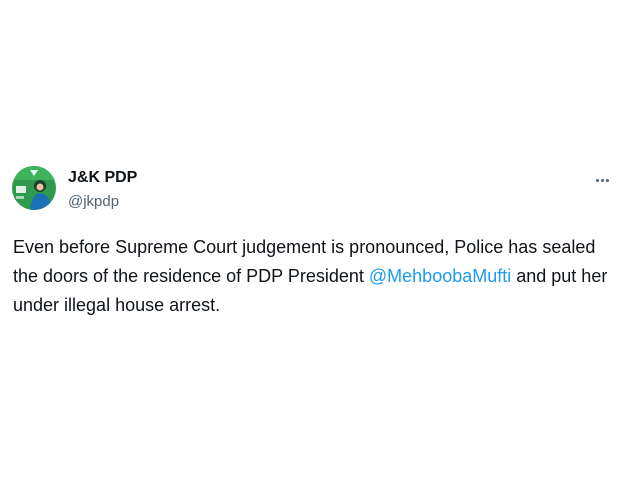  Describe the element at coordinates (102, 190) in the screenshot. I see `author-info: J&K PDP @jkpdp` at that location.